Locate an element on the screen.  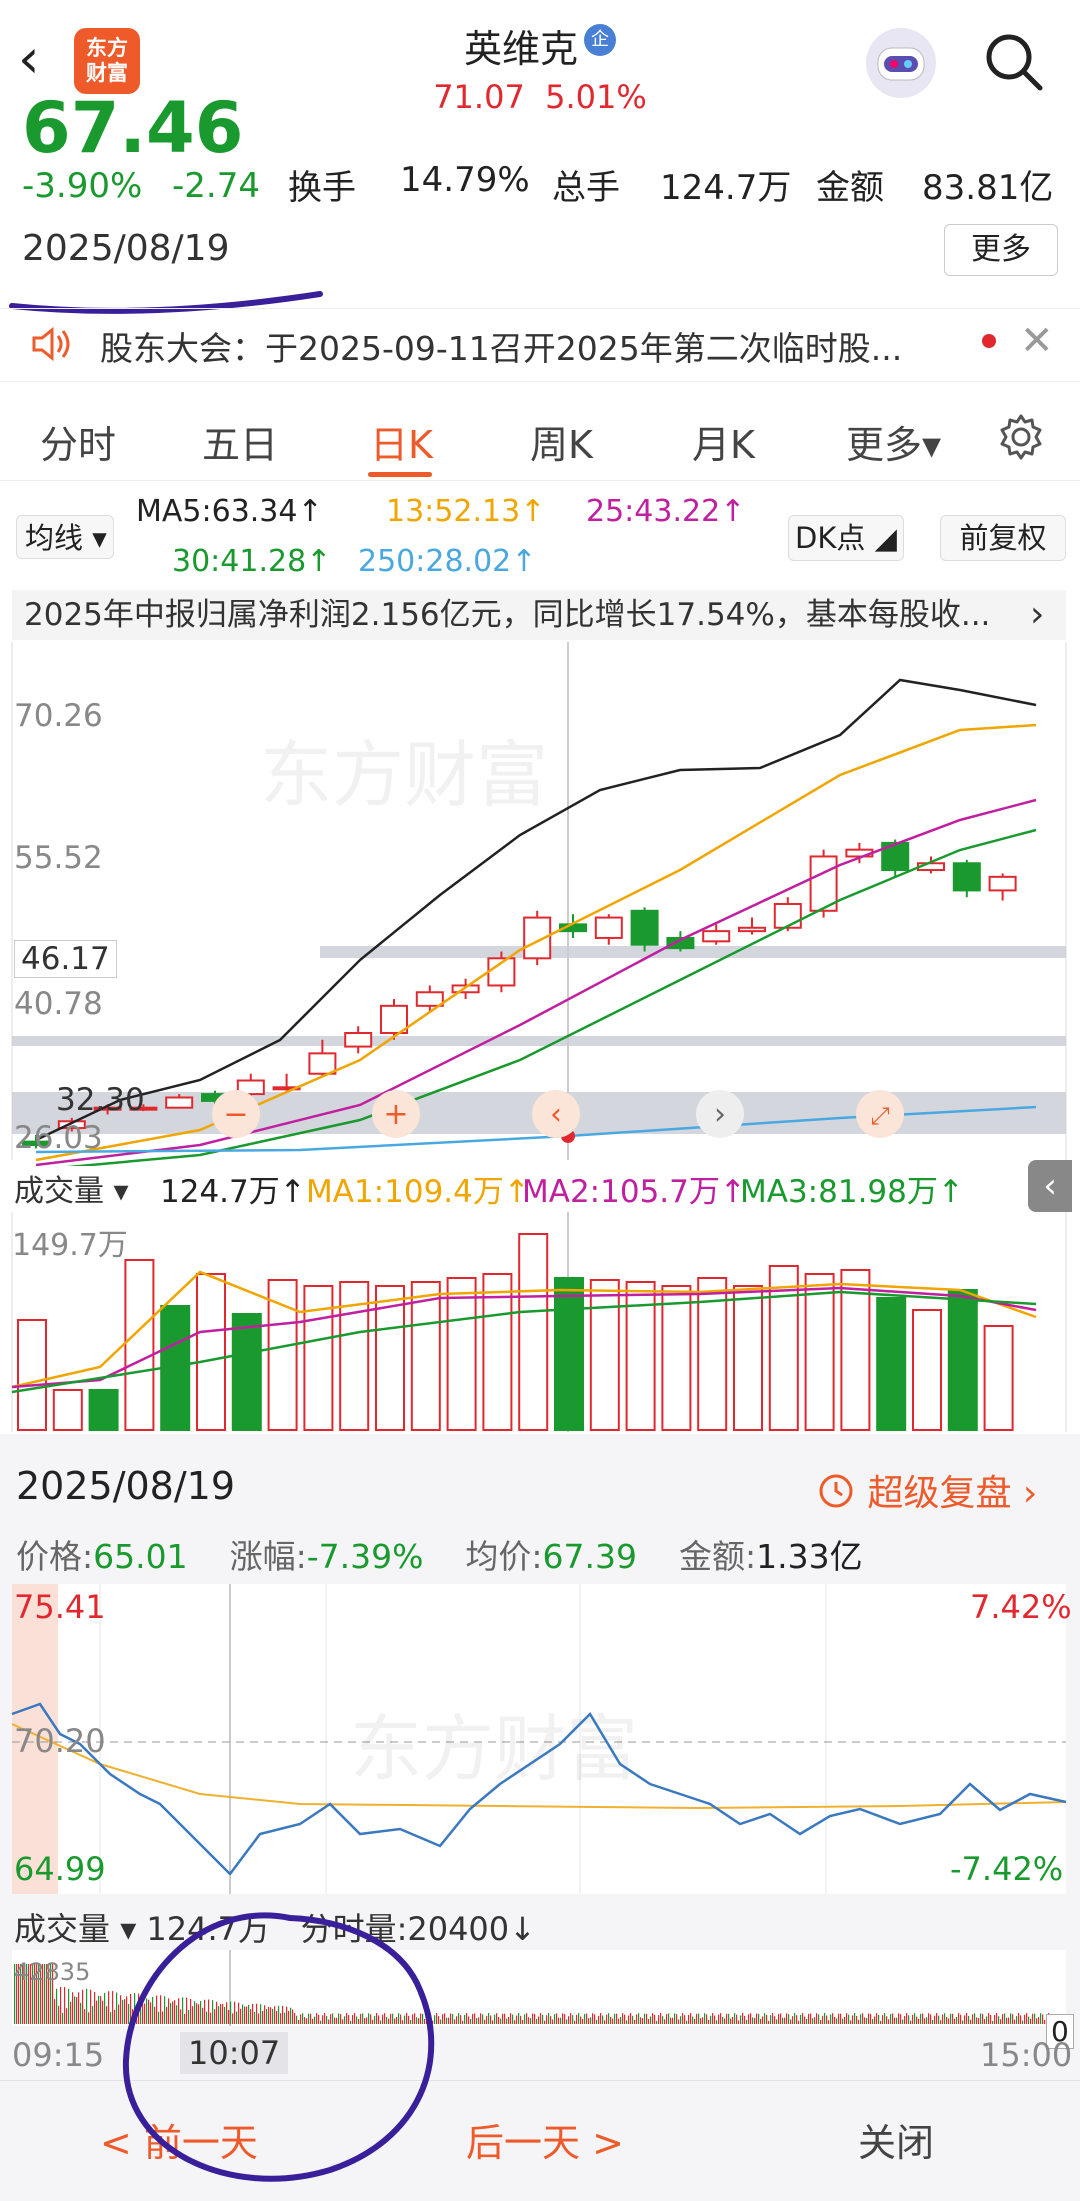
enterprise-badge: 企 is located at coordinates (600, 40).